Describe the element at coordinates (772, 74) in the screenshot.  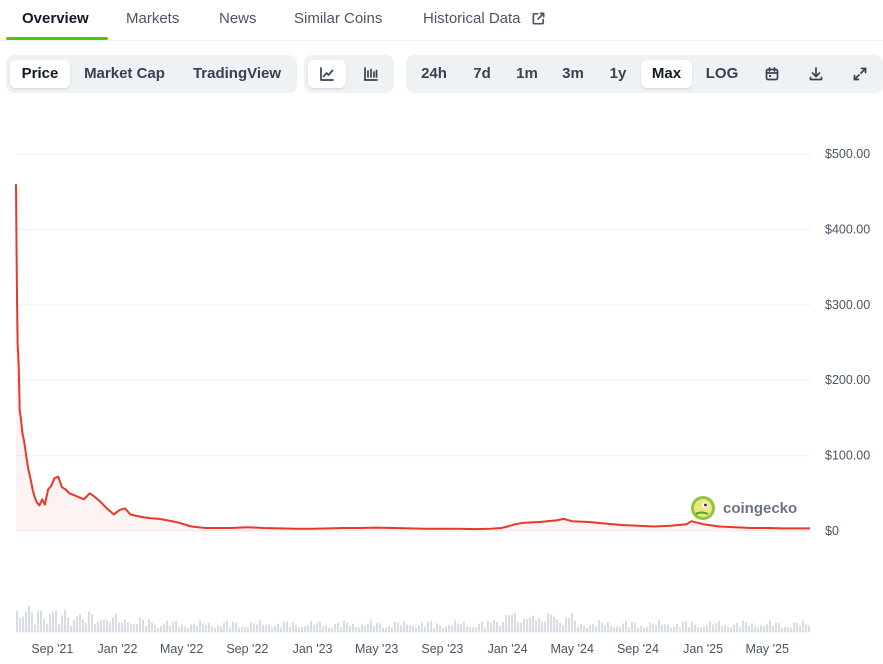
I see `calendar-button` at that location.